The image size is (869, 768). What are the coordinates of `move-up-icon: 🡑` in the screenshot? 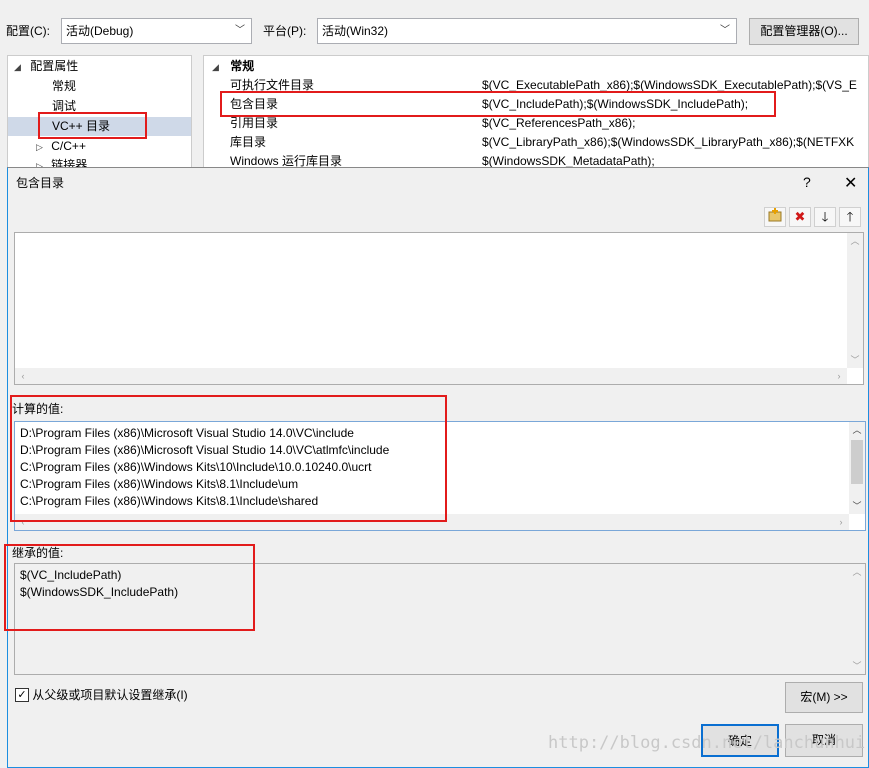 It's located at (850, 217).